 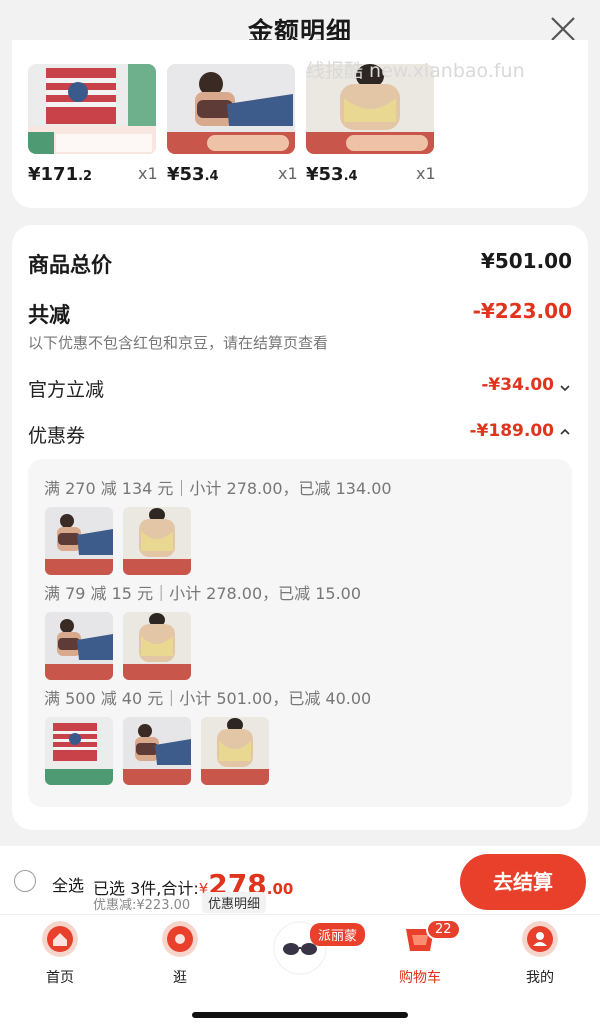 What do you see at coordinates (526, 261) in the screenshot?
I see `total-value: ¥501.00` at bounding box center [526, 261].